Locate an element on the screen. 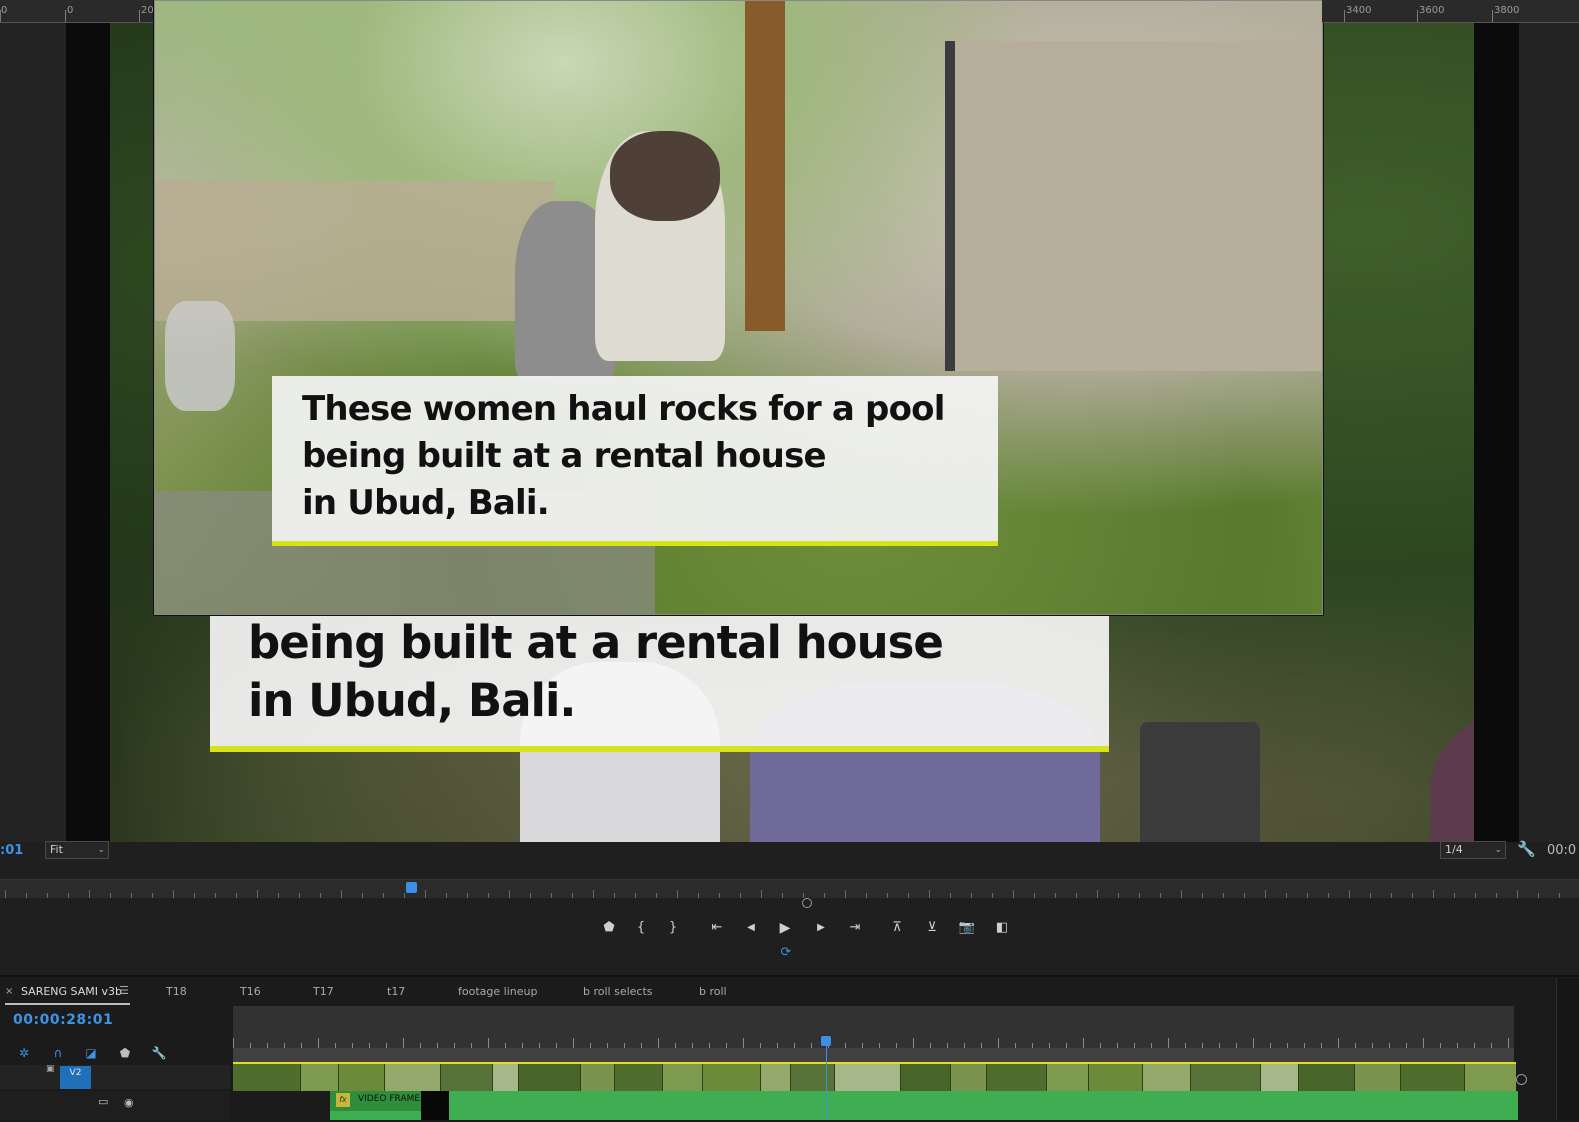 This screenshot has height=1122, width=1579. tab-t17: T17 is located at coordinates (323, 991).